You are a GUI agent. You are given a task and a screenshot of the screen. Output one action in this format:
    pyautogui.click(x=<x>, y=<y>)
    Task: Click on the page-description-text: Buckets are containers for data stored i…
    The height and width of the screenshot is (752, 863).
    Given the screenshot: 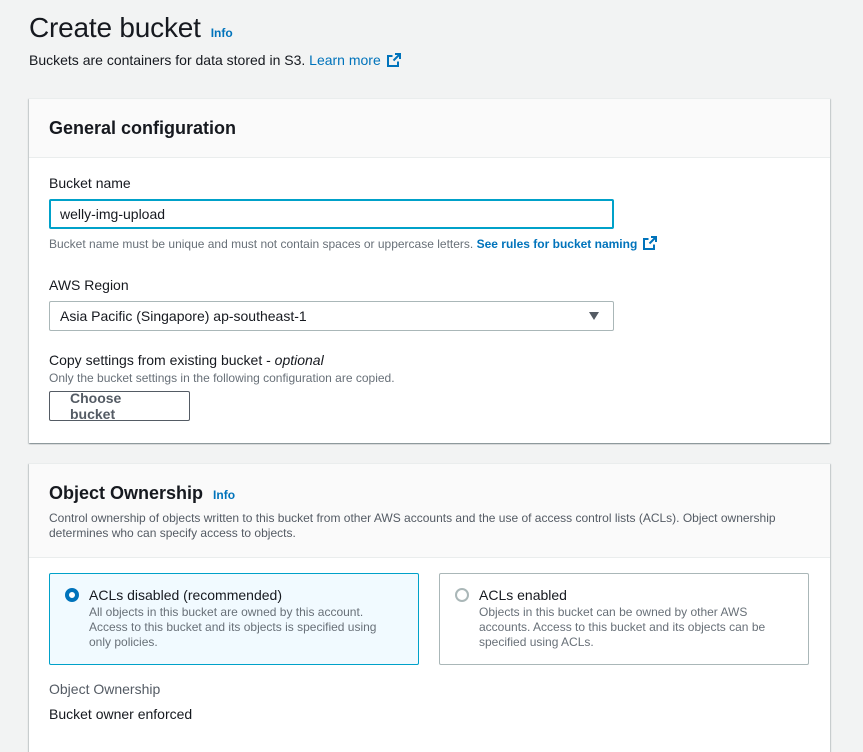 What is the action you would take?
    pyautogui.click(x=167, y=60)
    